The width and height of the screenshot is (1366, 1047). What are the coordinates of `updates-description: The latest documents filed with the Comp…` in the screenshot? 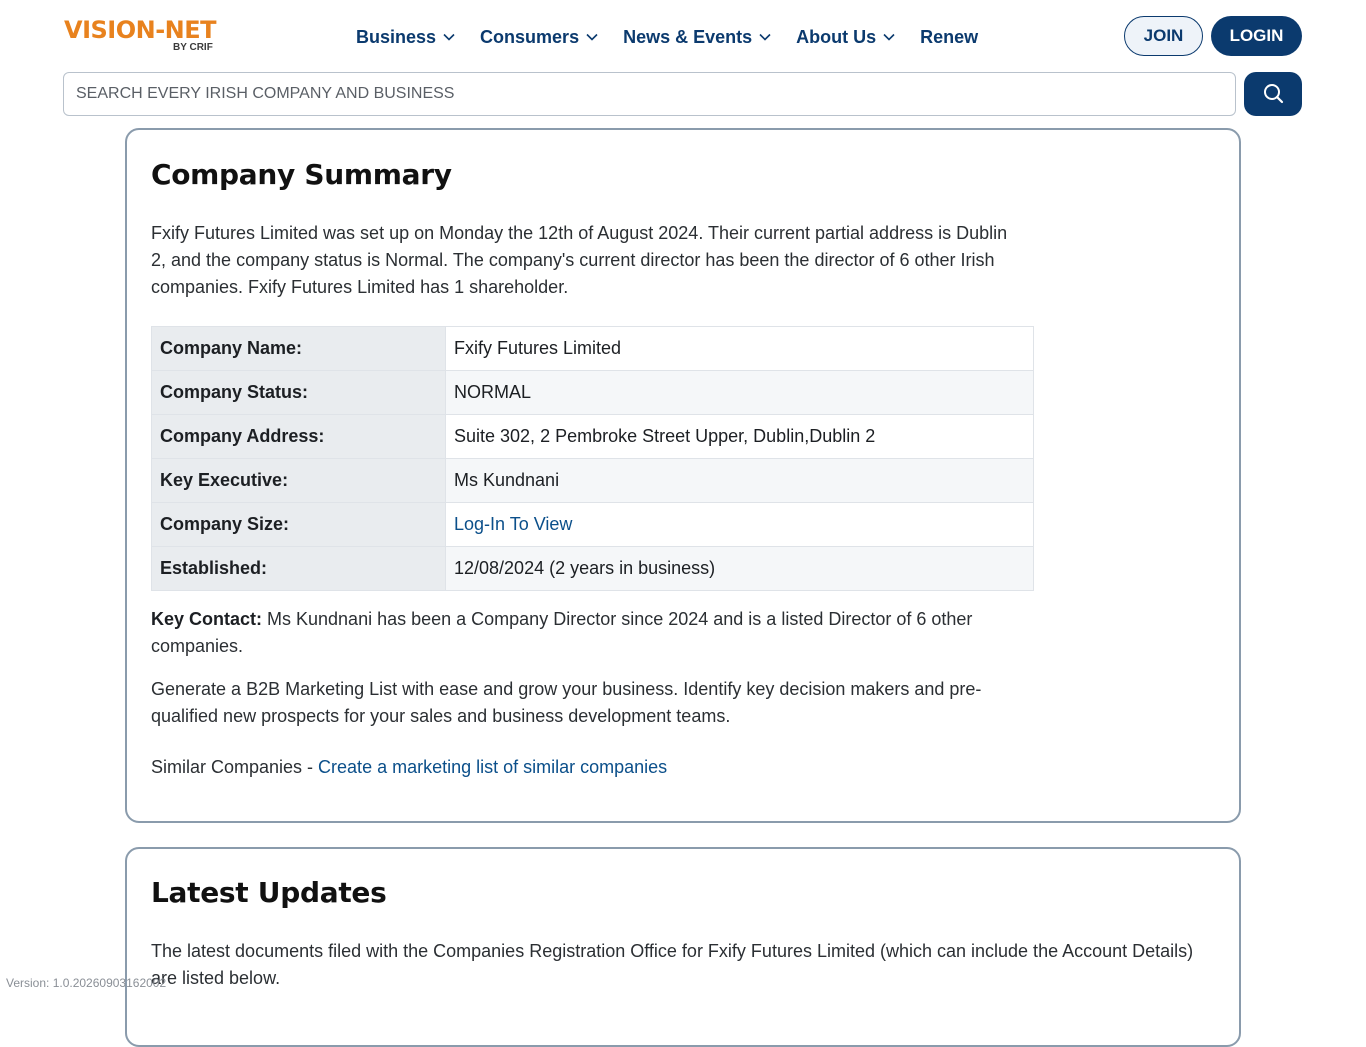 It's located at (672, 964).